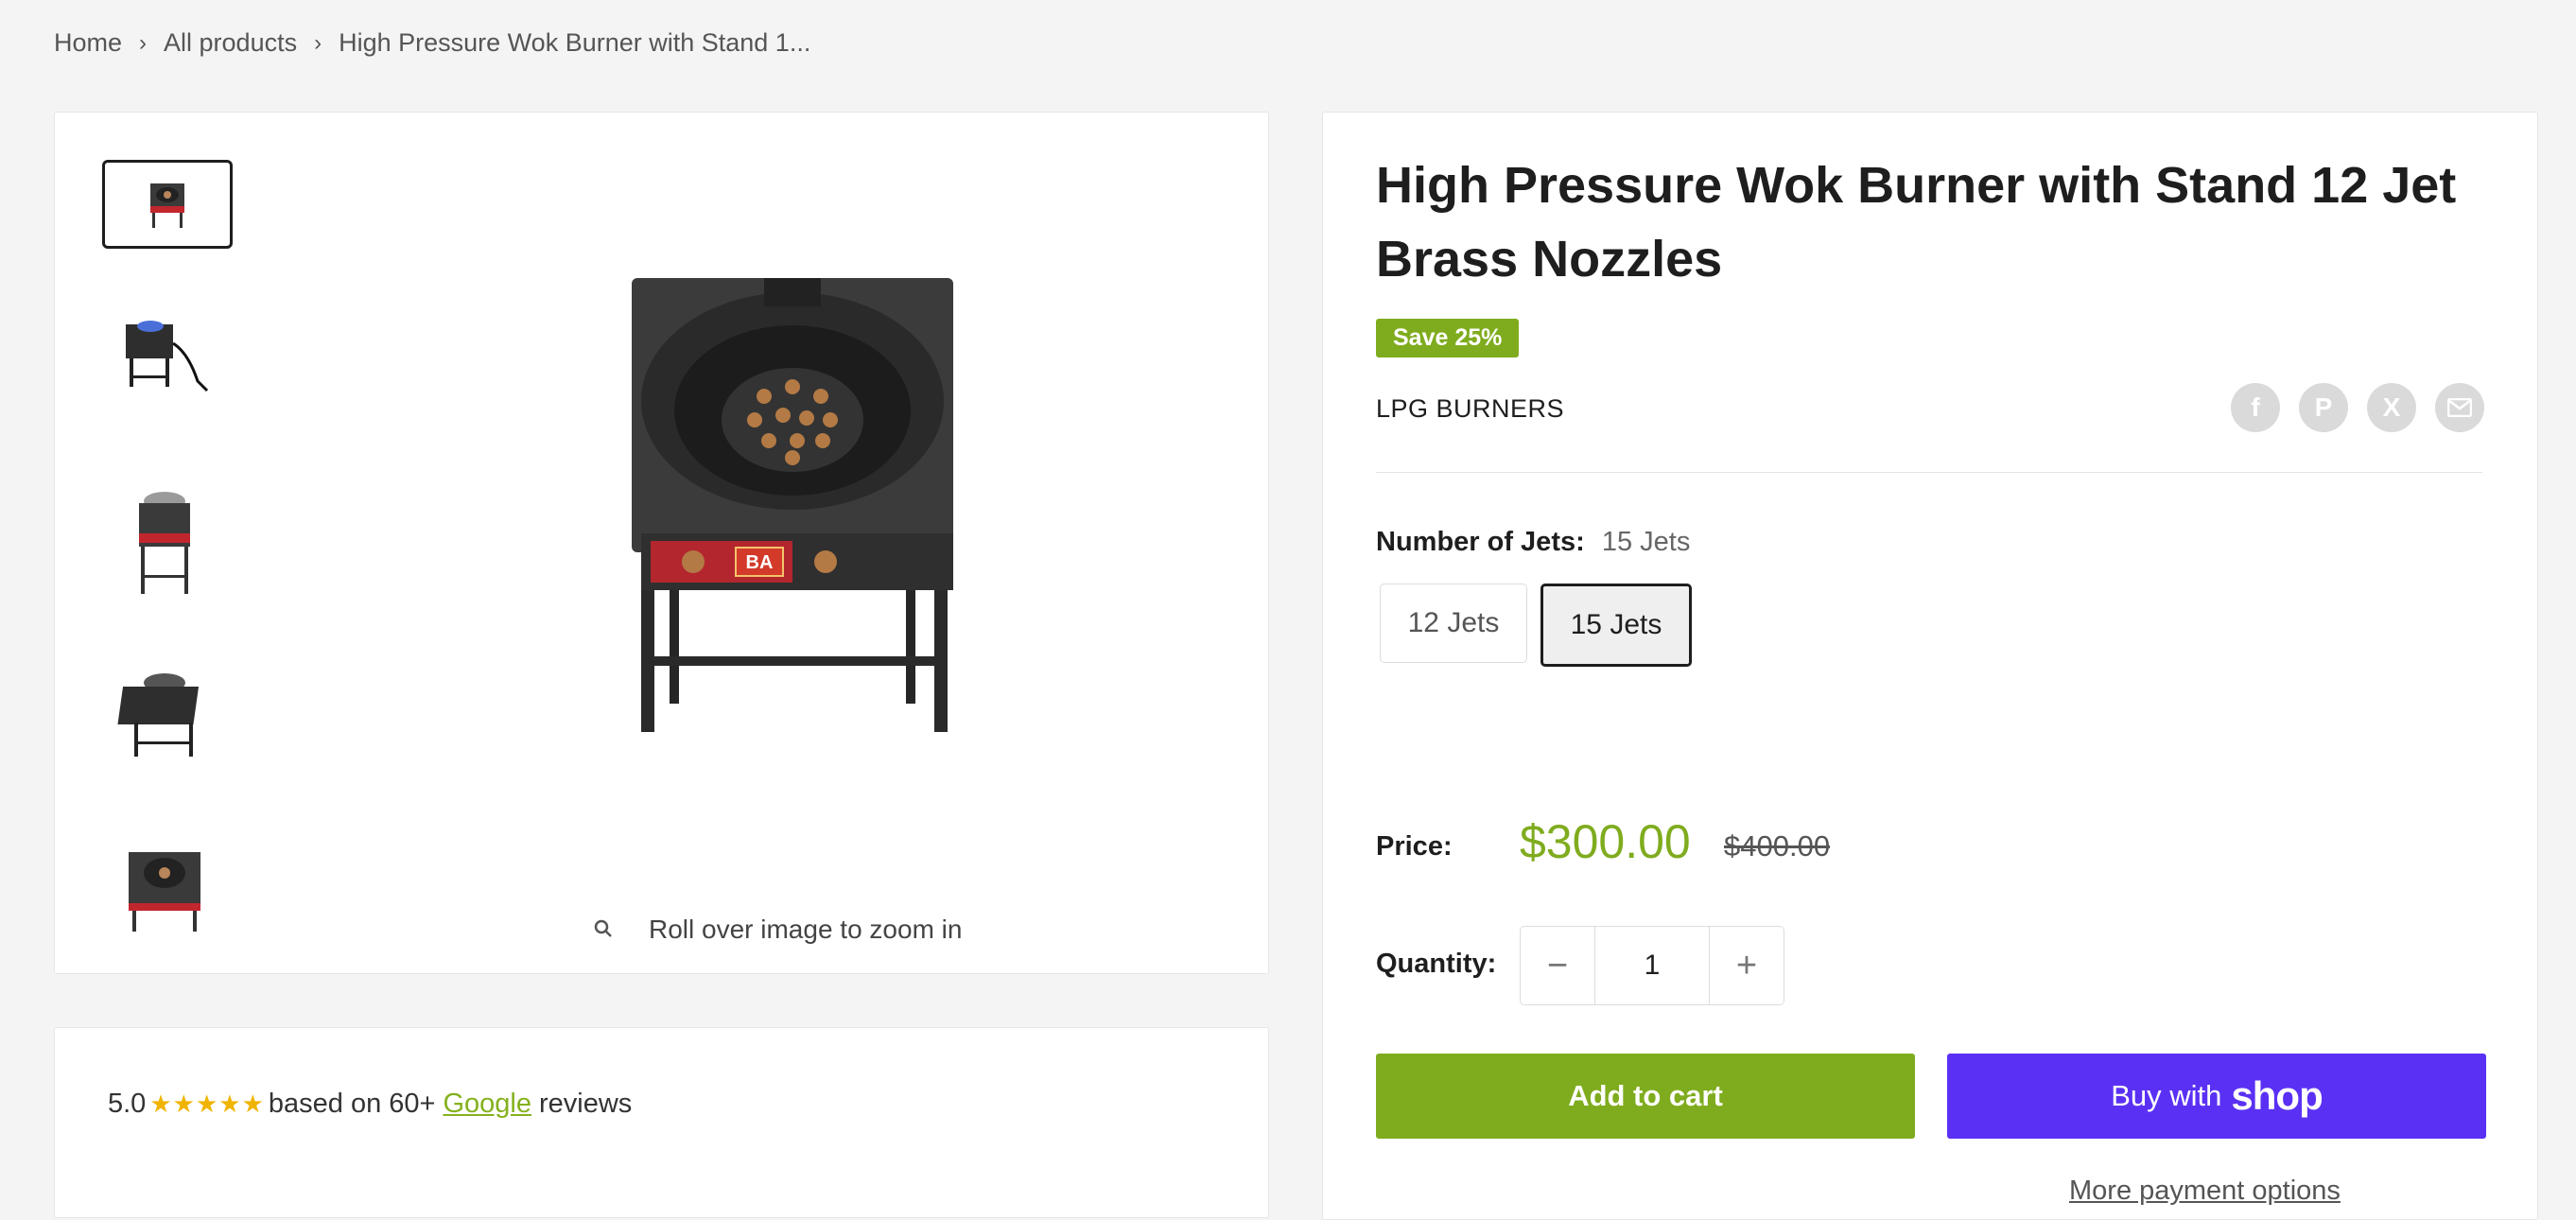  Describe the element at coordinates (230, 43) in the screenshot. I see `breadcrumb-all-products: All products` at that location.